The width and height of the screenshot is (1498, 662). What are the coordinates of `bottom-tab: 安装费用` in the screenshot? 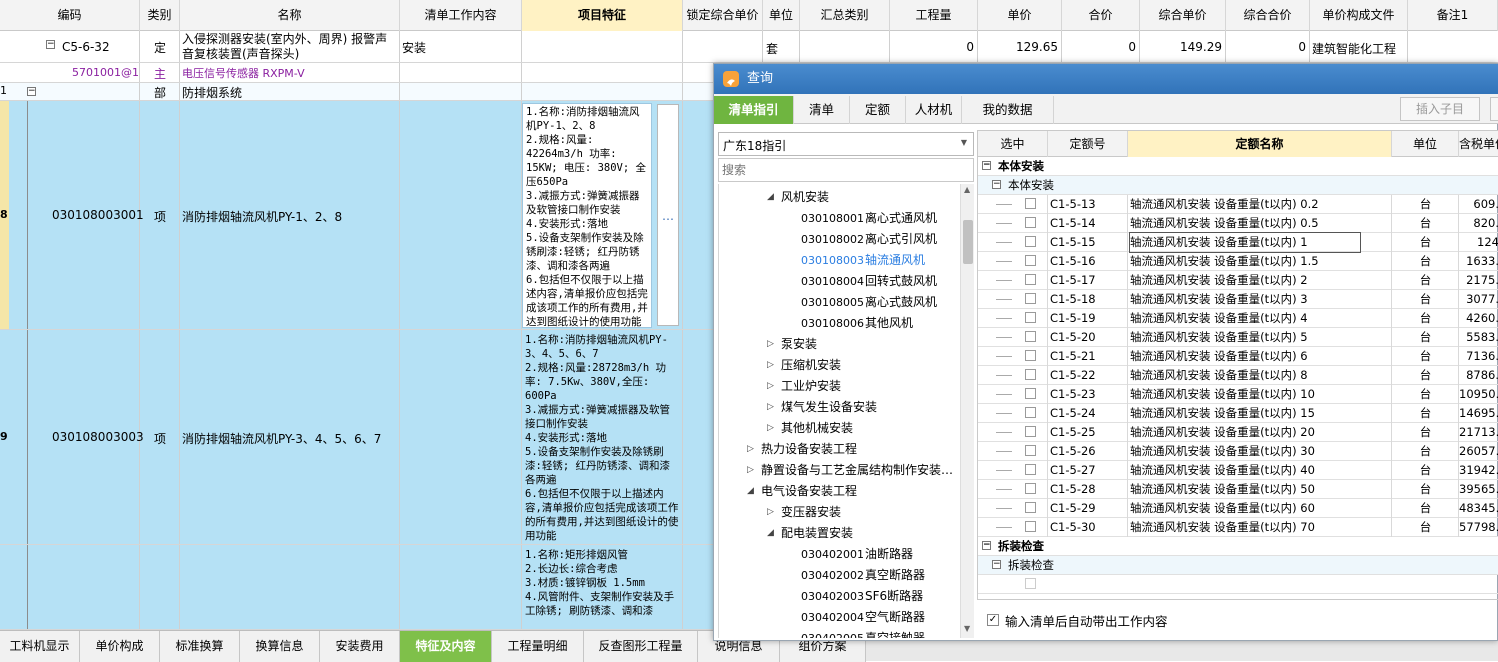 It's located at (360, 646).